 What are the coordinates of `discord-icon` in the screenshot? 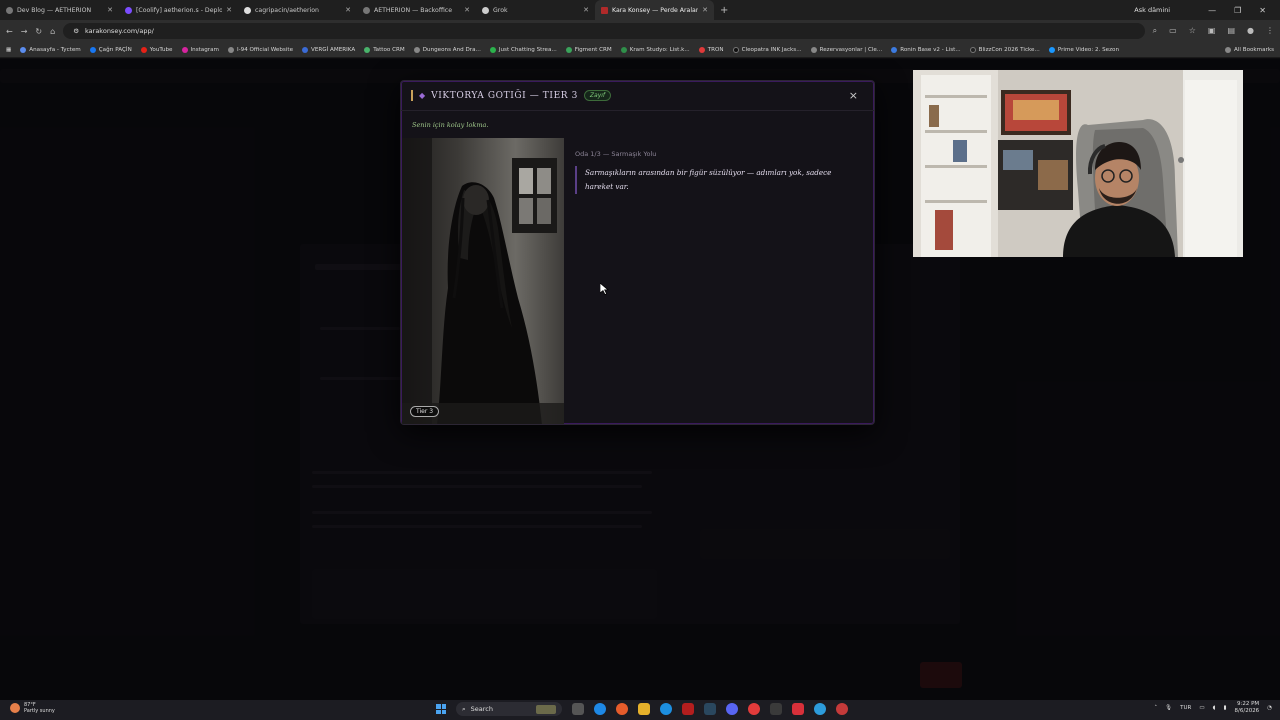 It's located at (732, 709).